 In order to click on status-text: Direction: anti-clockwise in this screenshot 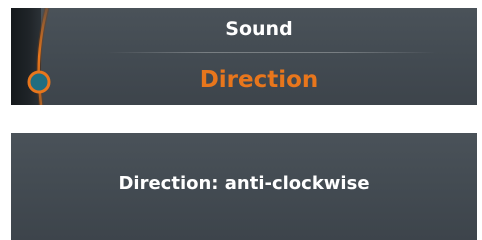, I will do `click(244, 183)`.